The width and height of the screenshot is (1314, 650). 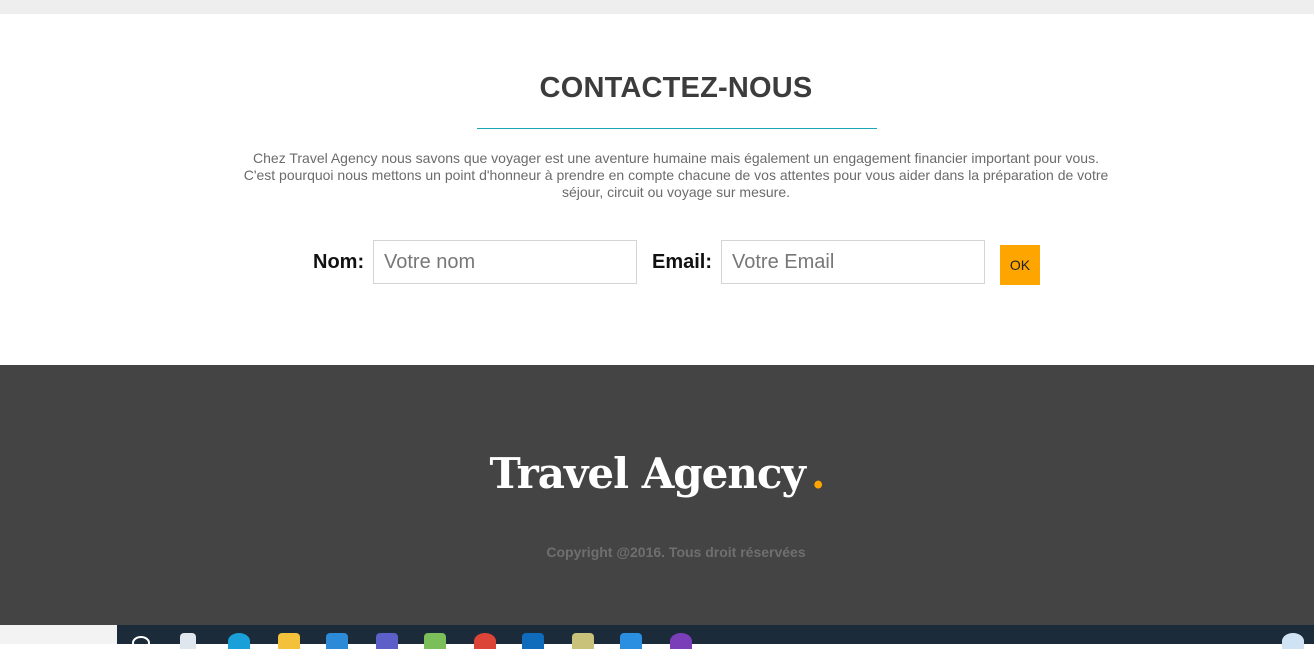 What do you see at coordinates (677, 128) in the screenshot?
I see `title-underline` at bounding box center [677, 128].